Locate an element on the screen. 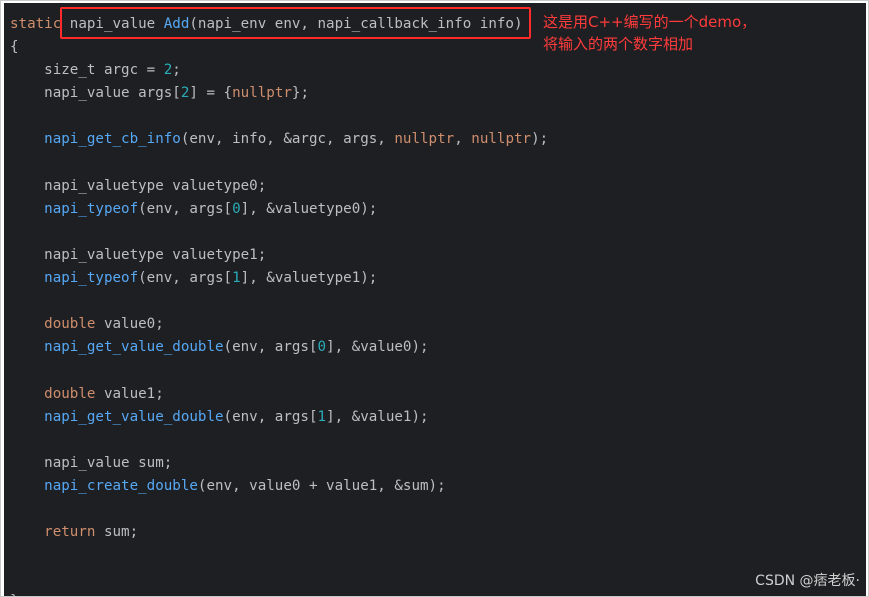 The width and height of the screenshot is (869, 597). code-token: napi_valuetype valuetype1; is located at coordinates (138, 254).